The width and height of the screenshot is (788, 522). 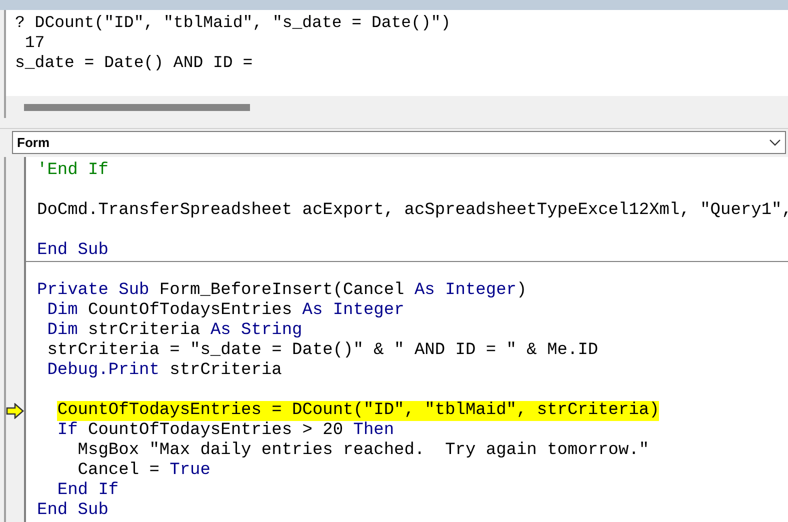 What do you see at coordinates (225, 431) in the screenshot?
I see `code-line: If CountOfTodaysEntries > 20 Then` at bounding box center [225, 431].